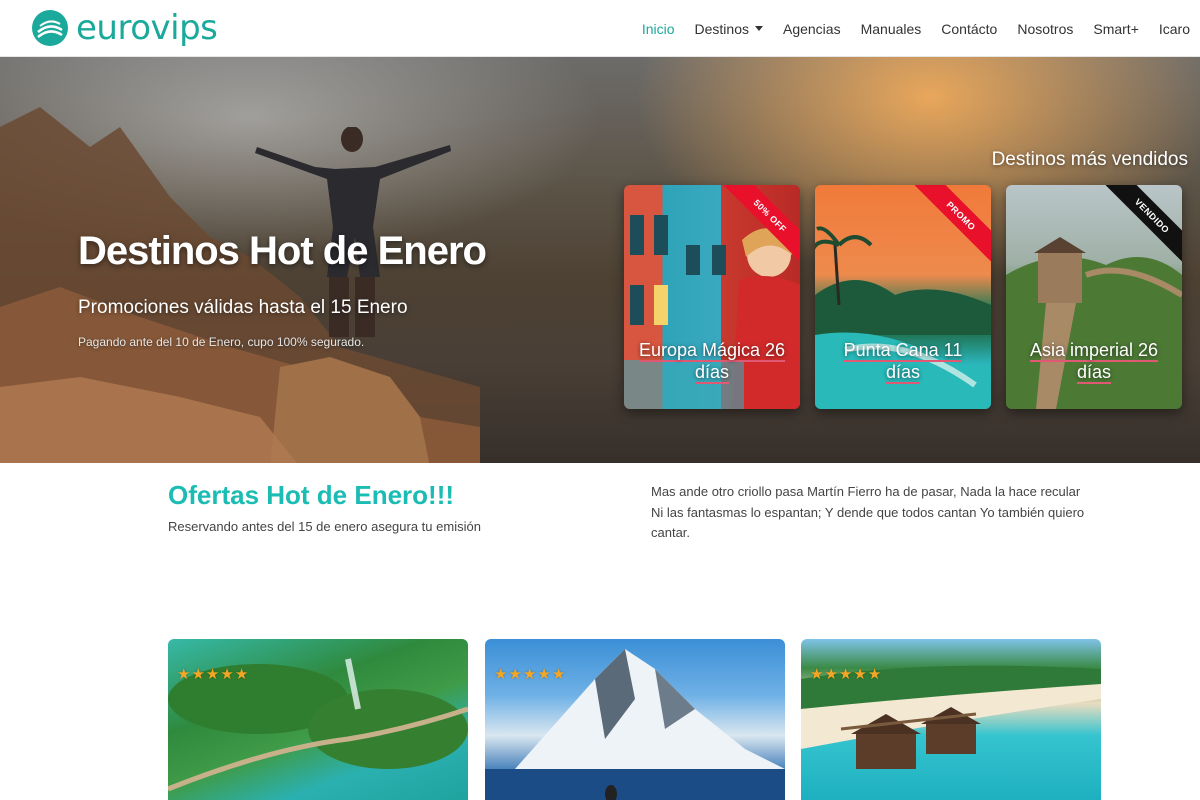 This screenshot has width=1200, height=800. What do you see at coordinates (243, 307) in the screenshot?
I see `hero-subtitle: Promociones válidas hasta el 15 Enero` at bounding box center [243, 307].